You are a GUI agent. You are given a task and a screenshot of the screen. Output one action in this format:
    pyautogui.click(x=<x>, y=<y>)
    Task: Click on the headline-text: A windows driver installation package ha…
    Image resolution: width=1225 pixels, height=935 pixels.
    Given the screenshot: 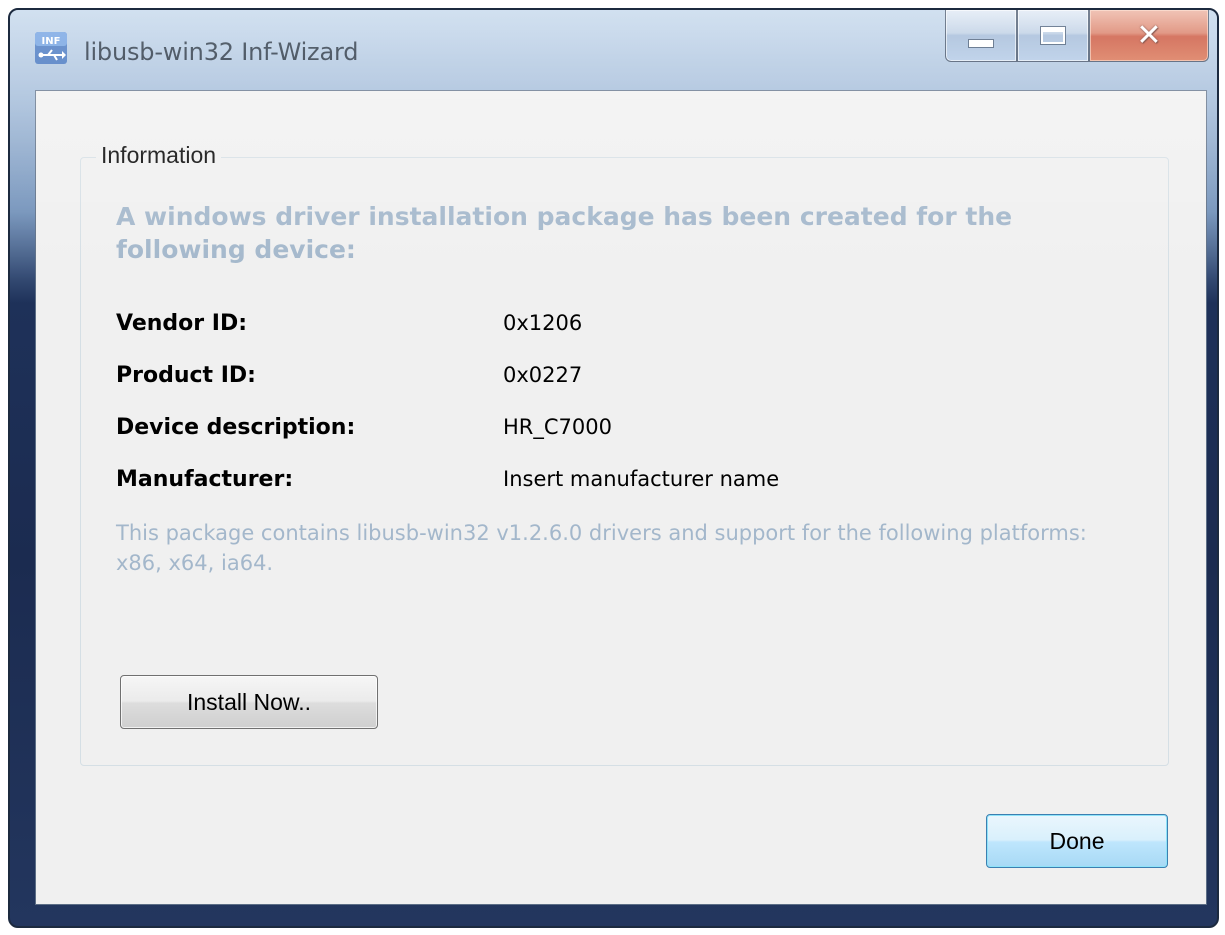 What is the action you would take?
    pyautogui.click(x=564, y=233)
    